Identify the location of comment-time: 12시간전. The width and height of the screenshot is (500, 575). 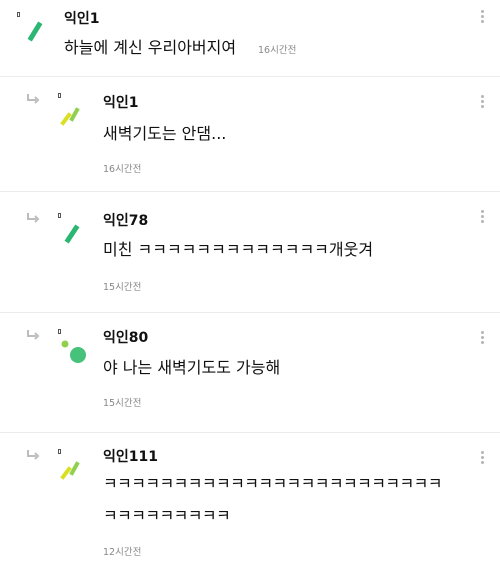
(122, 552).